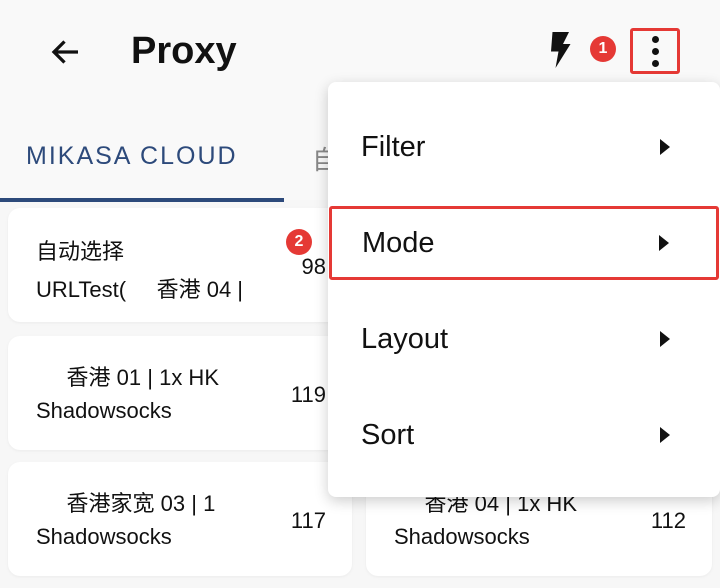 Image resolution: width=720 pixels, height=588 pixels. What do you see at coordinates (524, 339) in the screenshot?
I see `menu-item-layout: Layout` at bounding box center [524, 339].